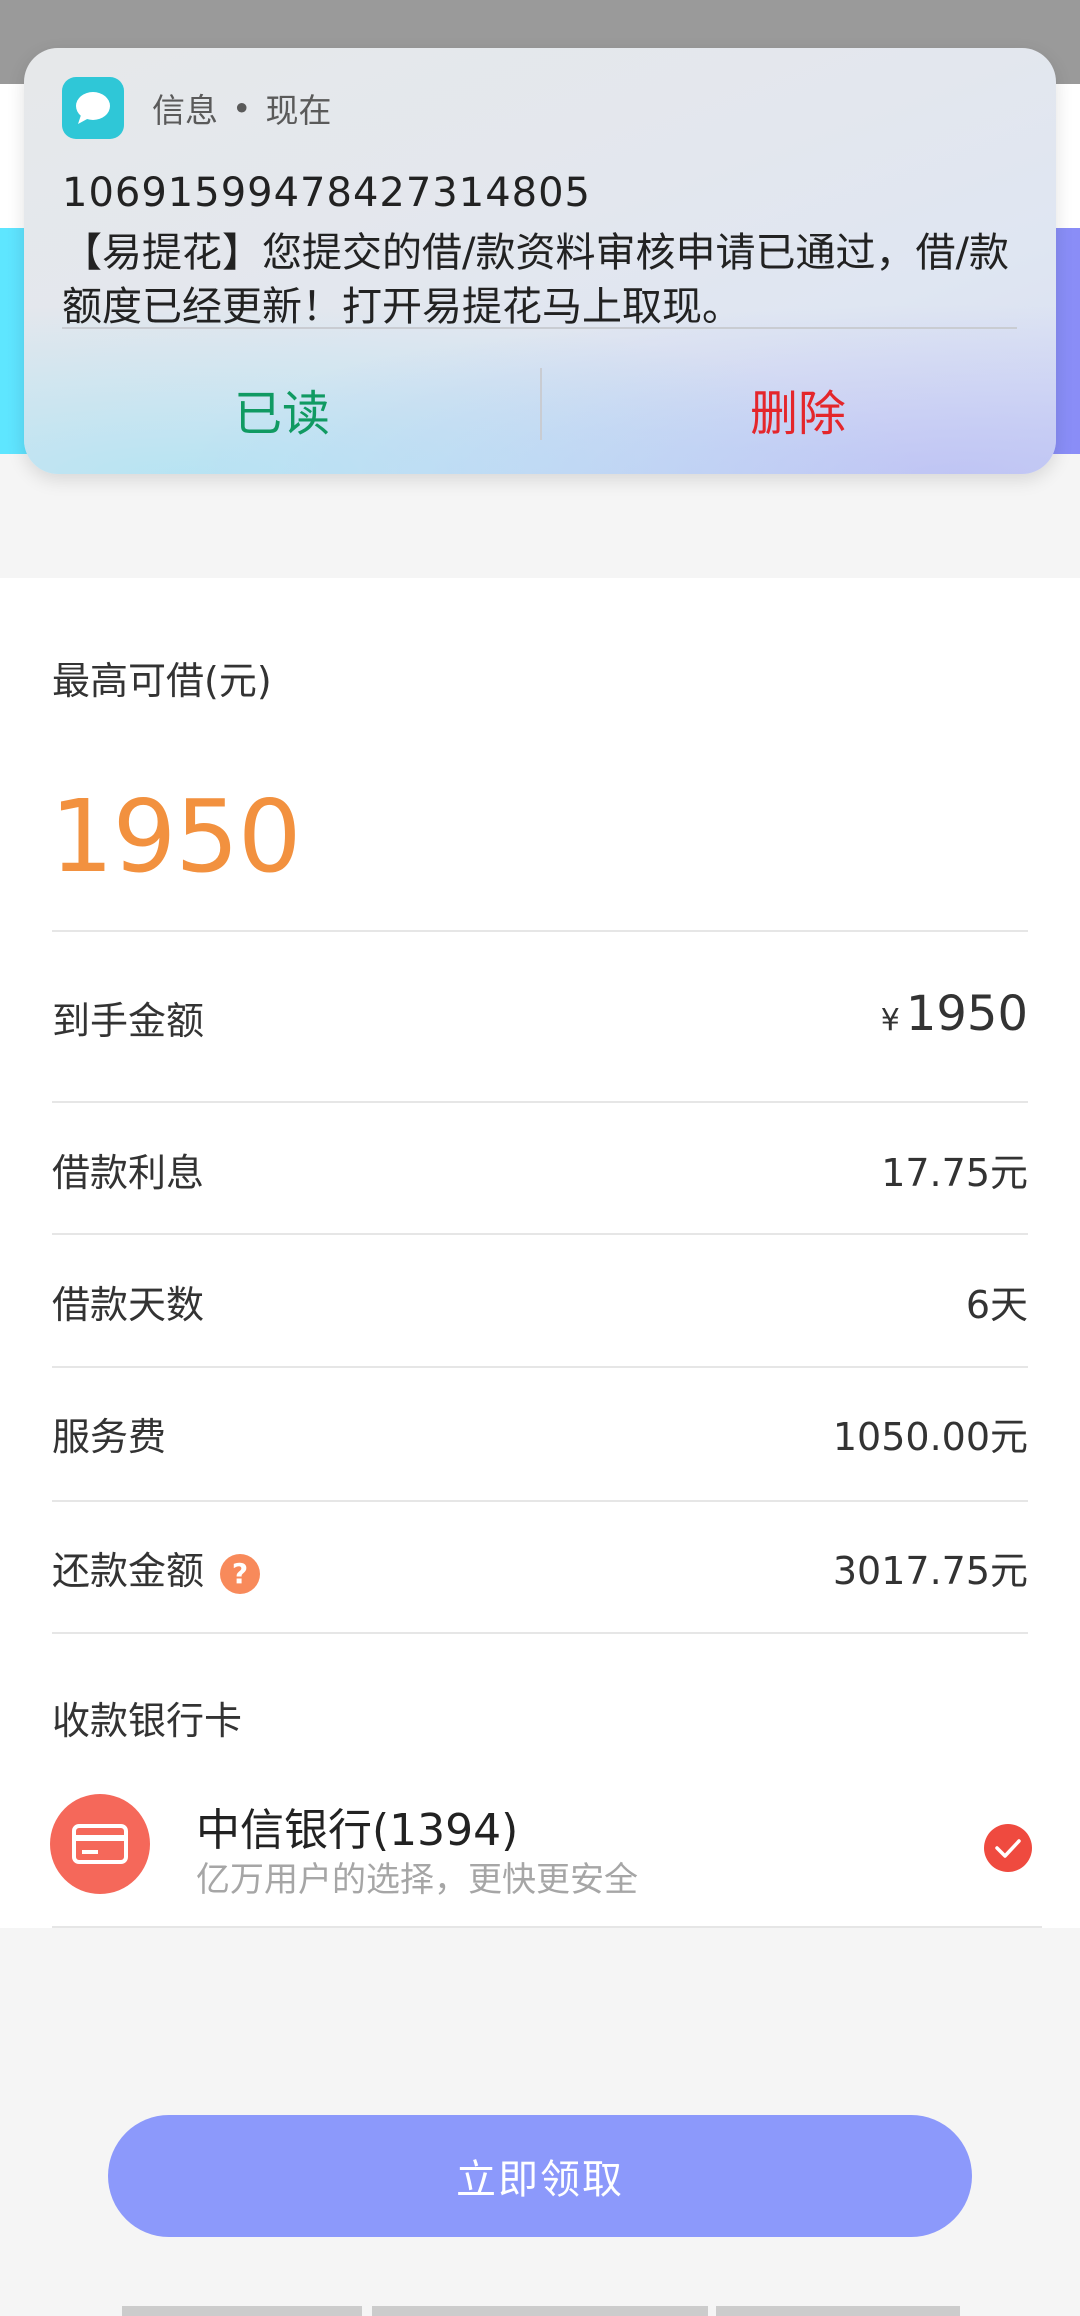 The height and width of the screenshot is (2316, 1080). What do you see at coordinates (1008, 1848) in the screenshot?
I see `check-icon` at bounding box center [1008, 1848].